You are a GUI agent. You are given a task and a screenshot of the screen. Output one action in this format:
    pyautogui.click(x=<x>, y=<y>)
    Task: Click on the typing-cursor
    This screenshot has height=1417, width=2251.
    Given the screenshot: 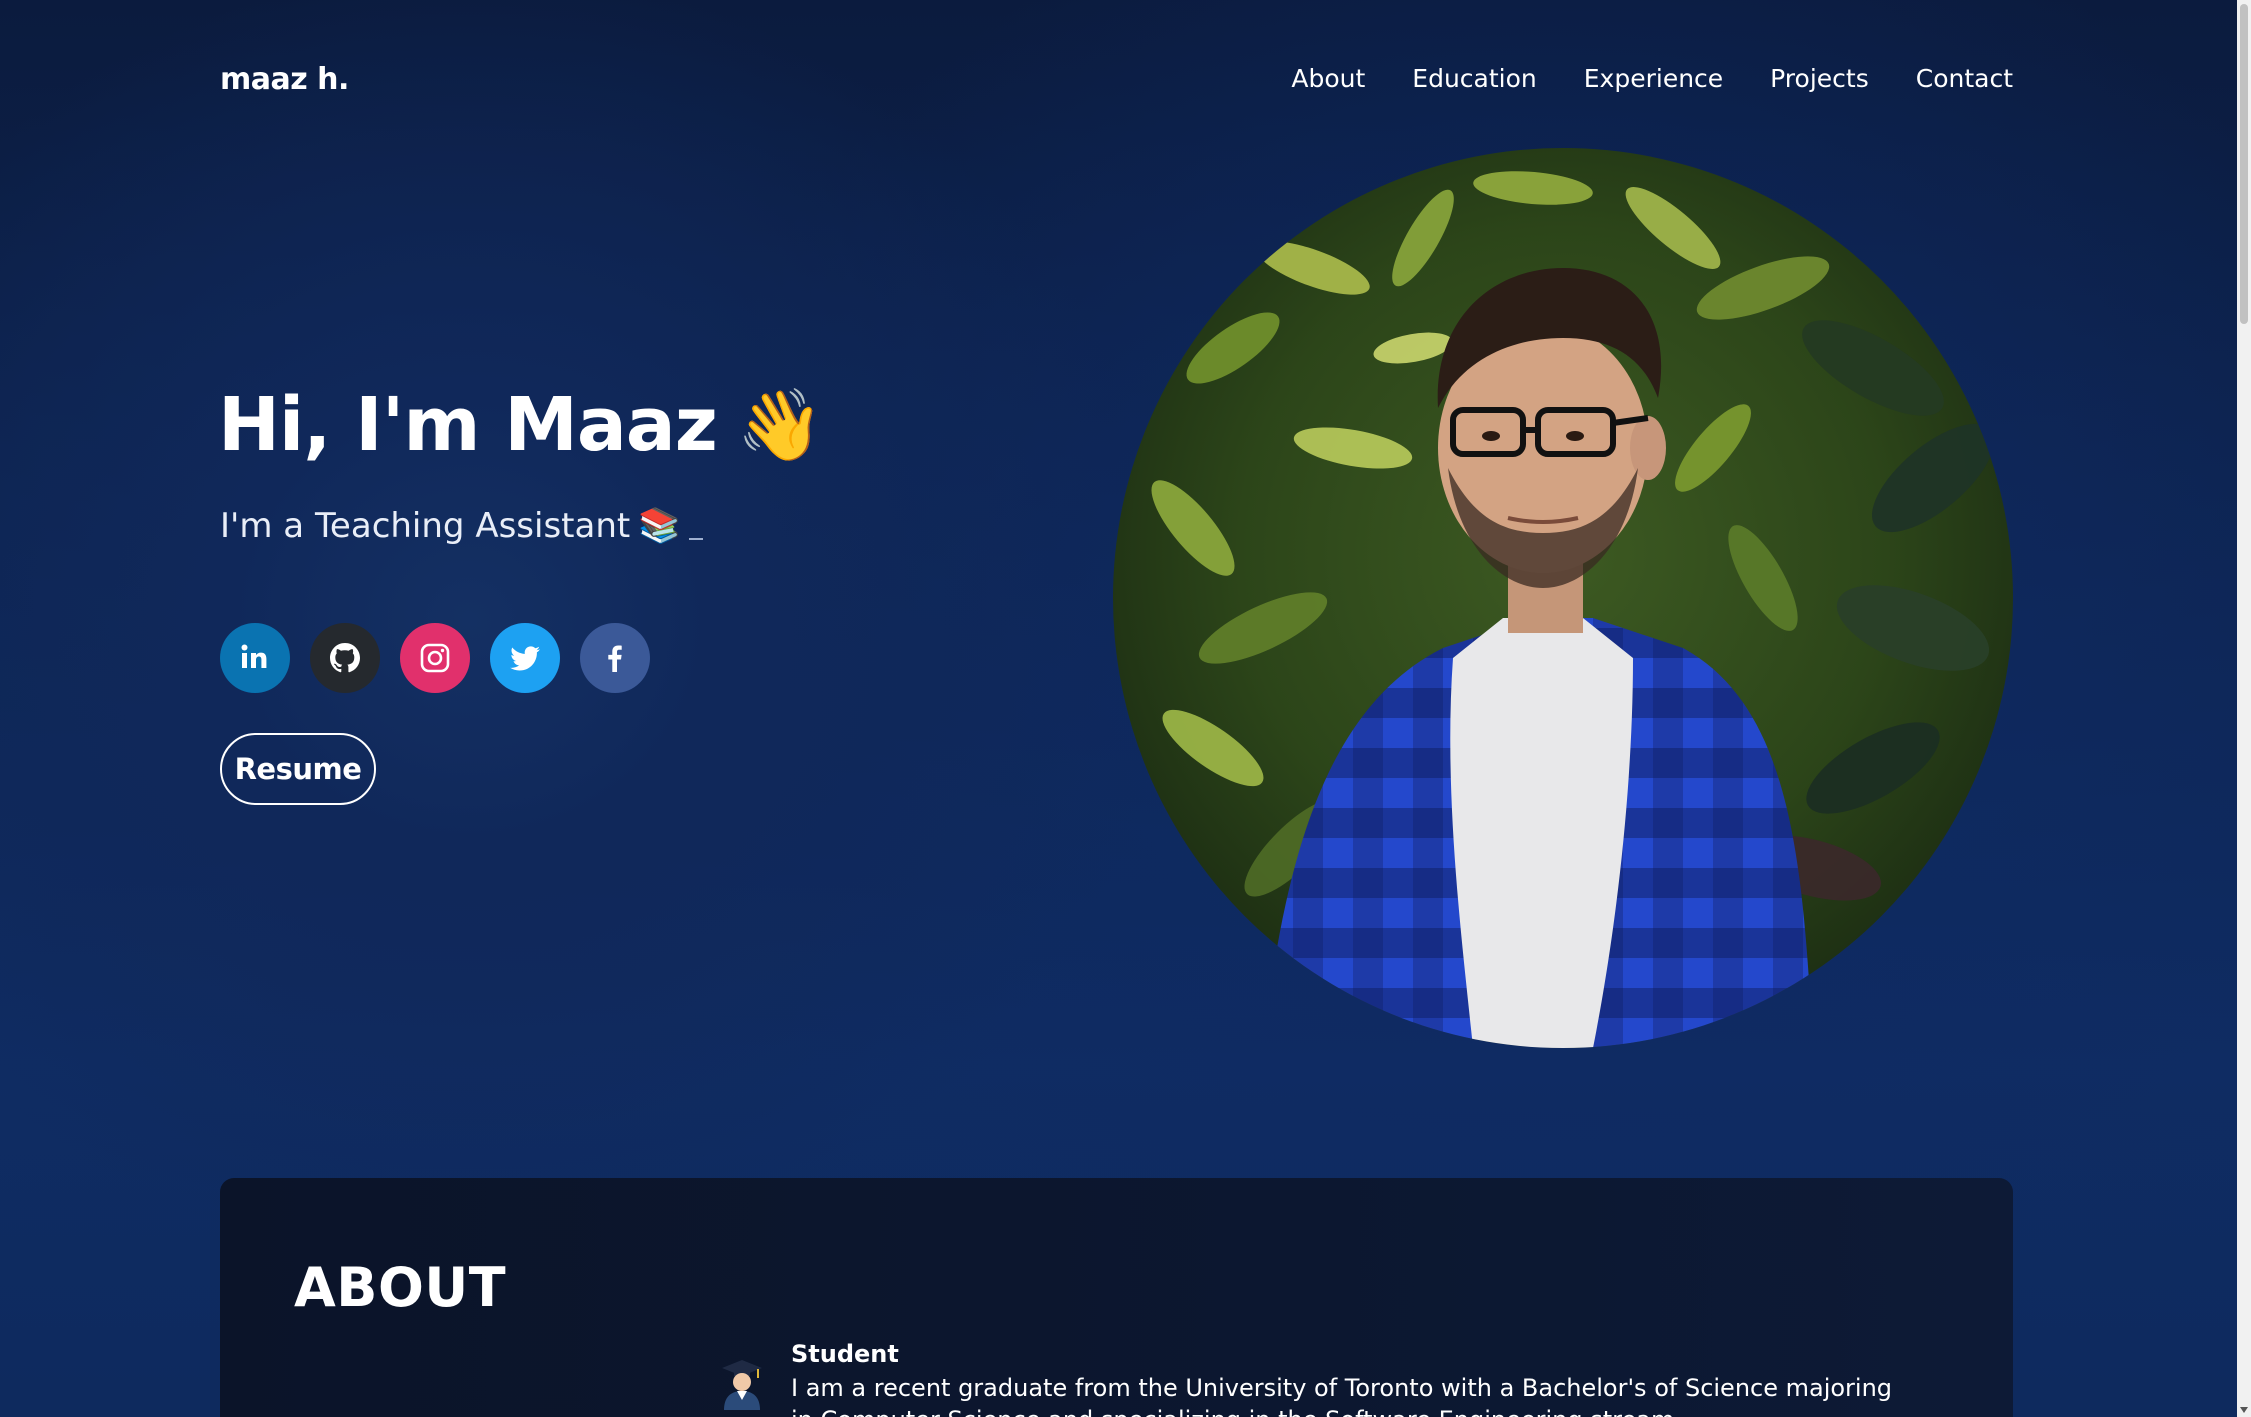 What is the action you would take?
    pyautogui.click(x=695, y=539)
    